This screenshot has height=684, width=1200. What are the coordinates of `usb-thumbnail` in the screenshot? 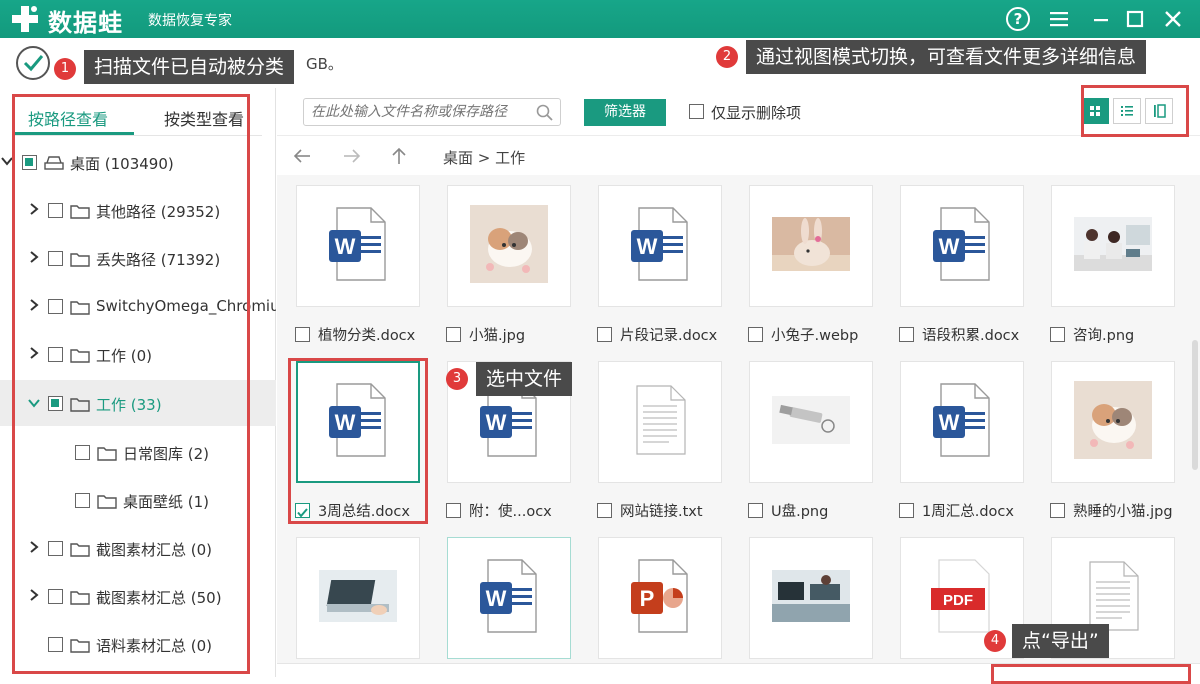 It's located at (811, 422).